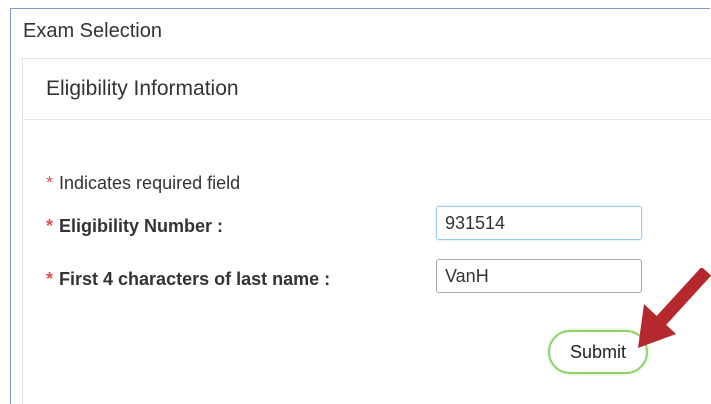  What do you see at coordinates (598, 352) in the screenshot?
I see `submit-button: Submit` at bounding box center [598, 352].